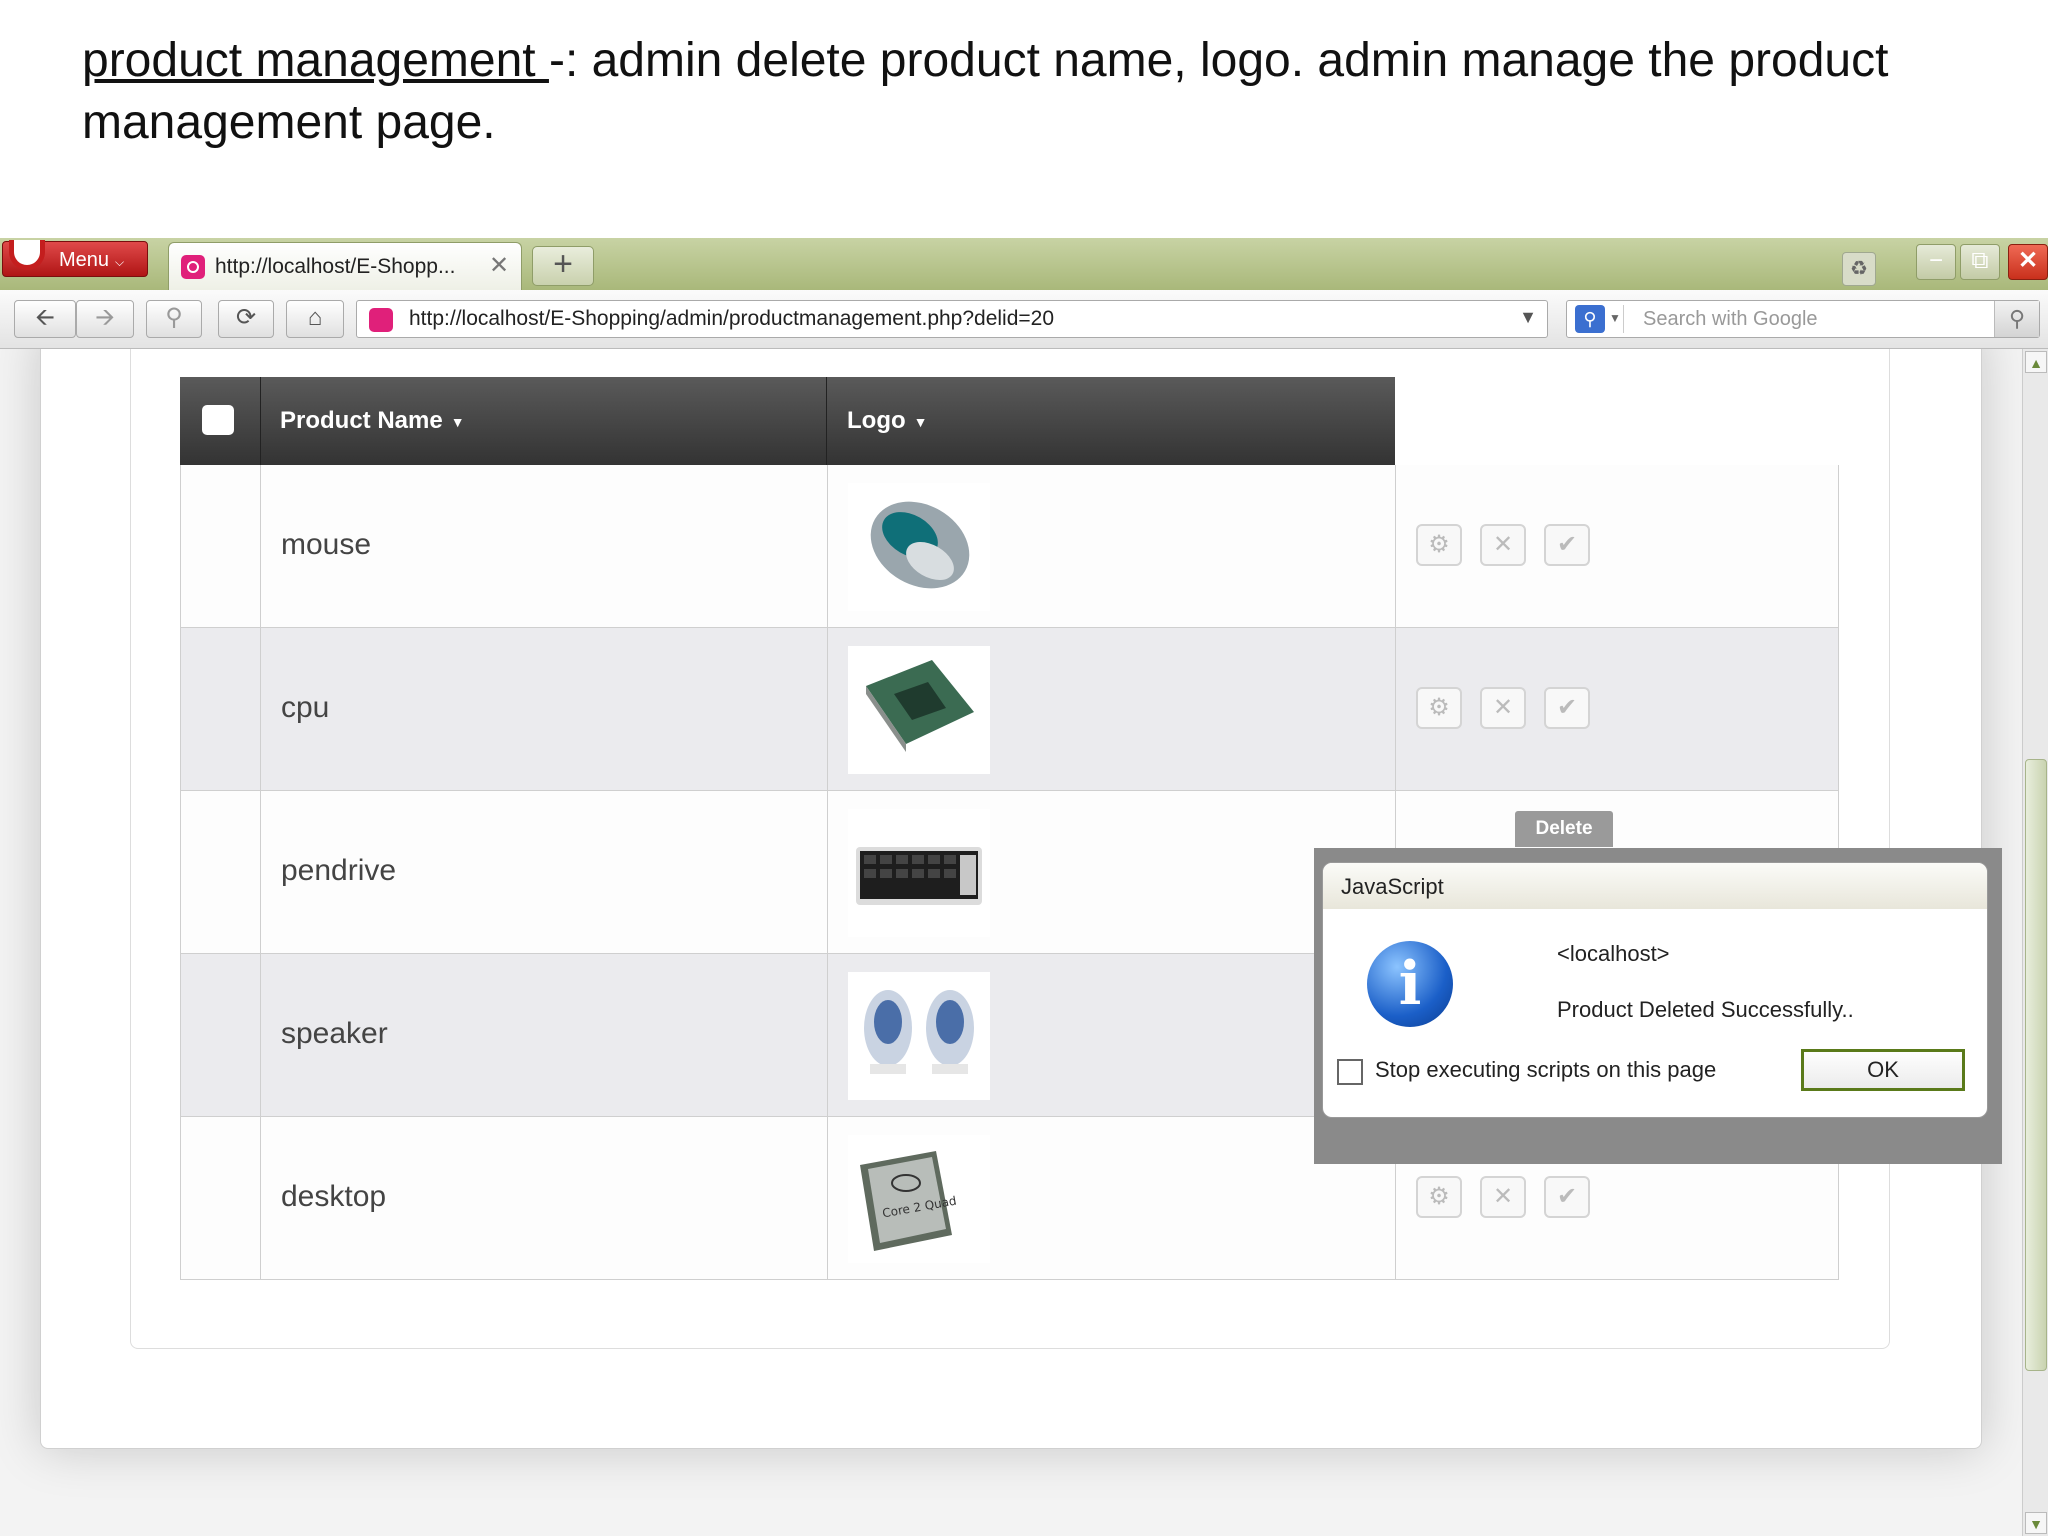  What do you see at coordinates (919, 710) in the screenshot?
I see `cpu-chip-image` at bounding box center [919, 710].